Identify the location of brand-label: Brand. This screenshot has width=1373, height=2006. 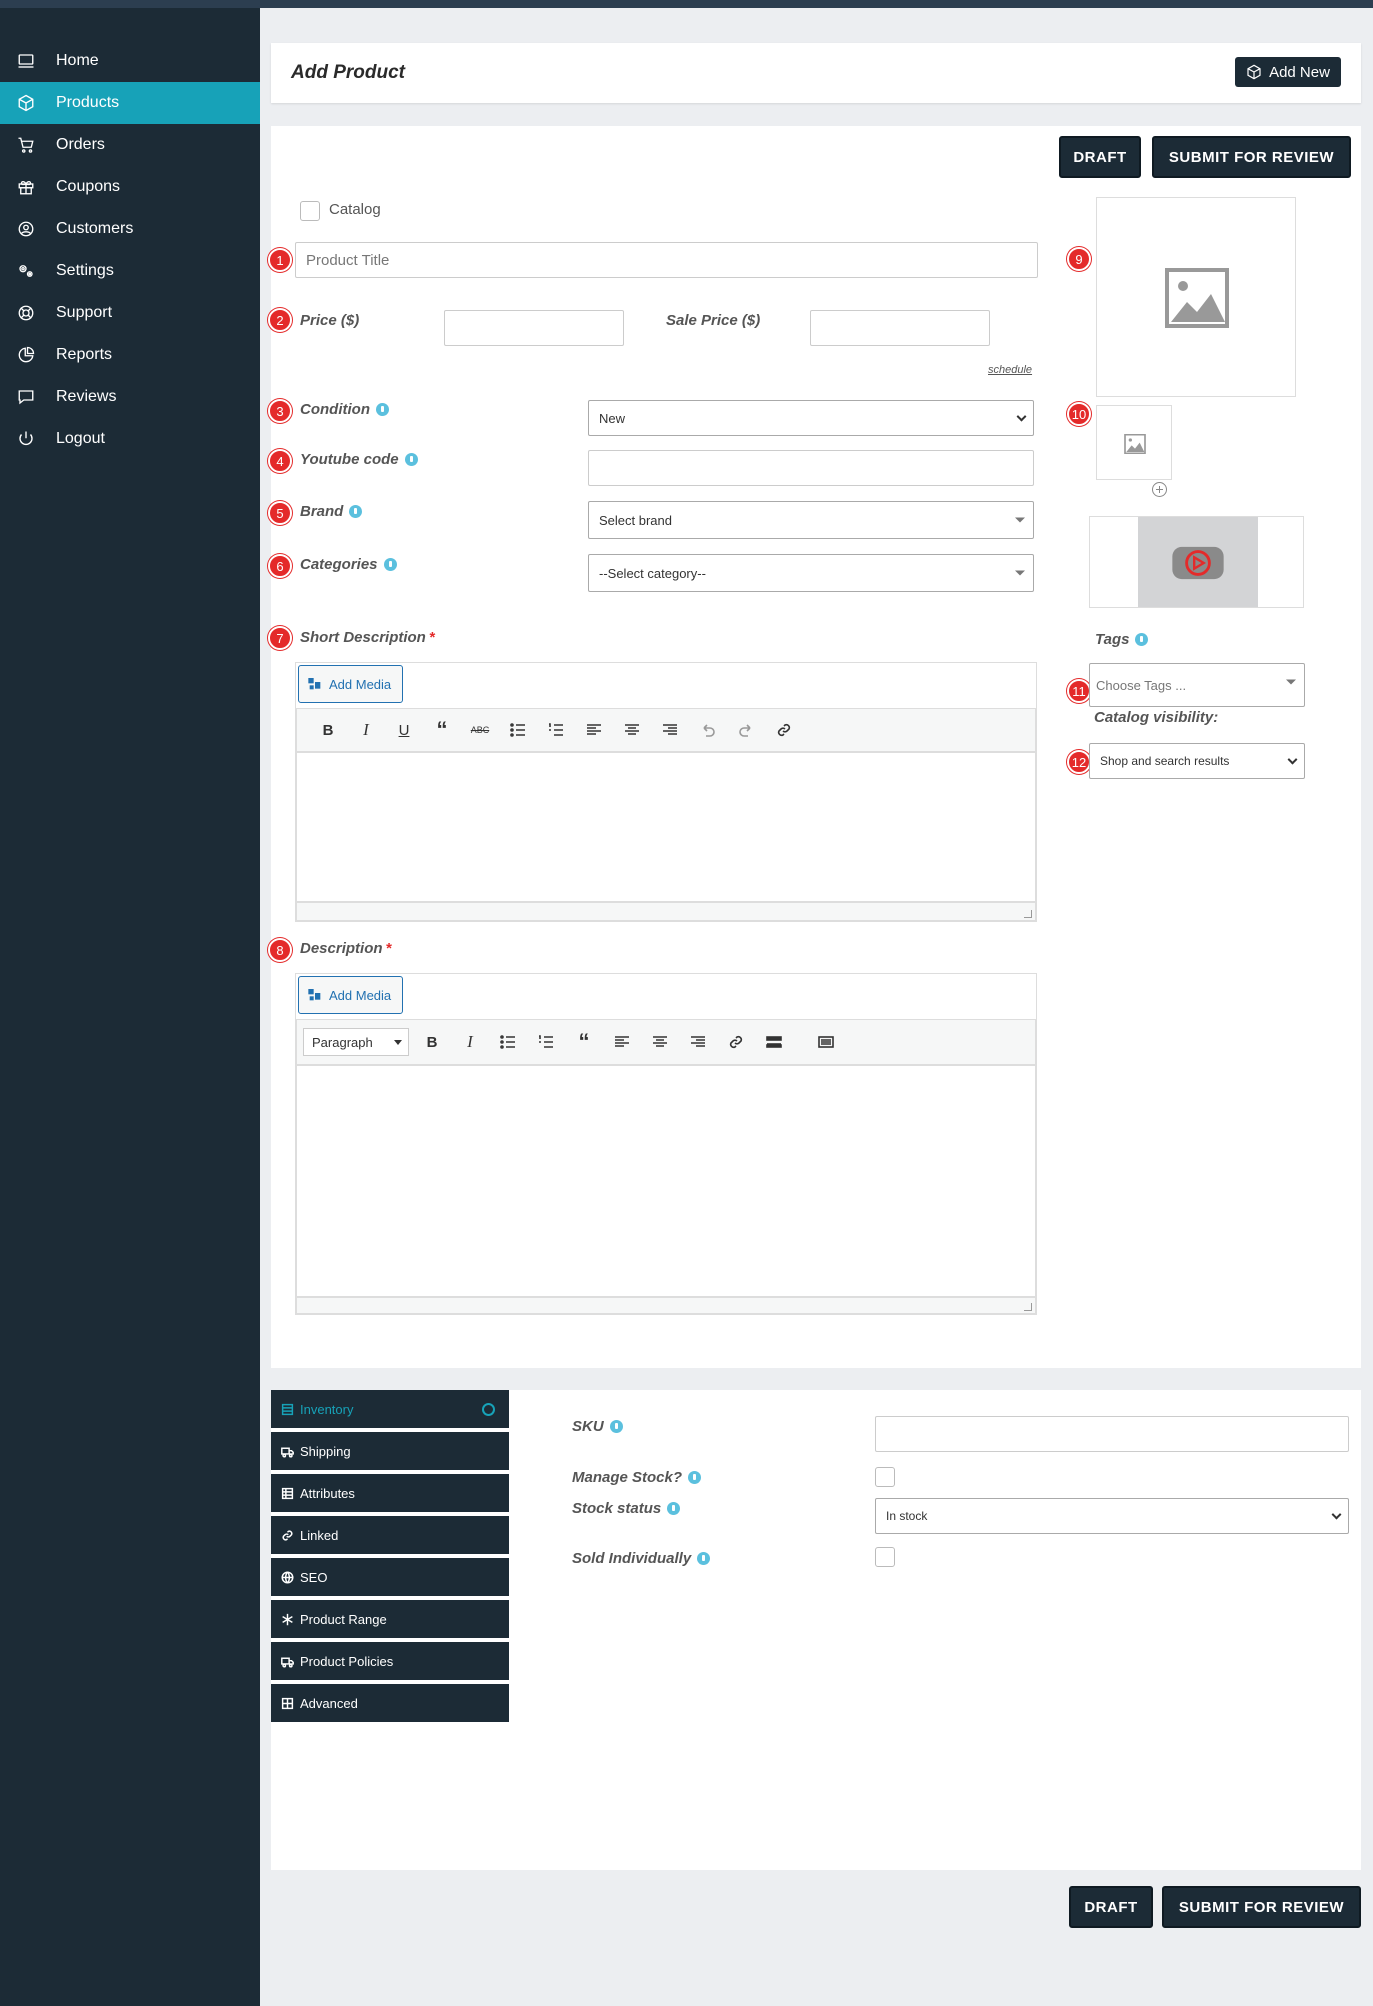
(331, 511).